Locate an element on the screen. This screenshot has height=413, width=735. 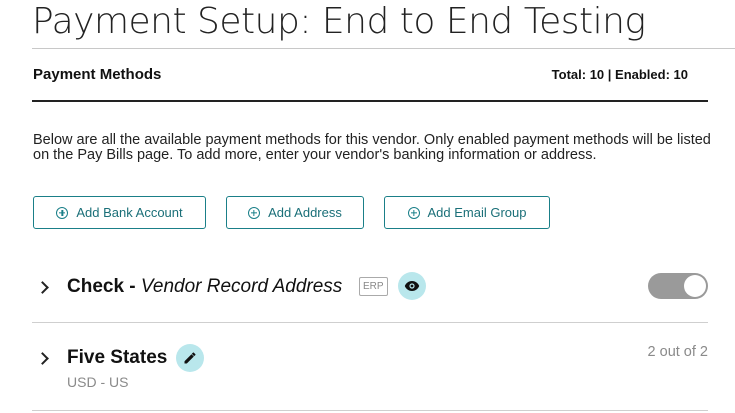
add-bank-account-button: Add Bank Account is located at coordinates (119, 212).